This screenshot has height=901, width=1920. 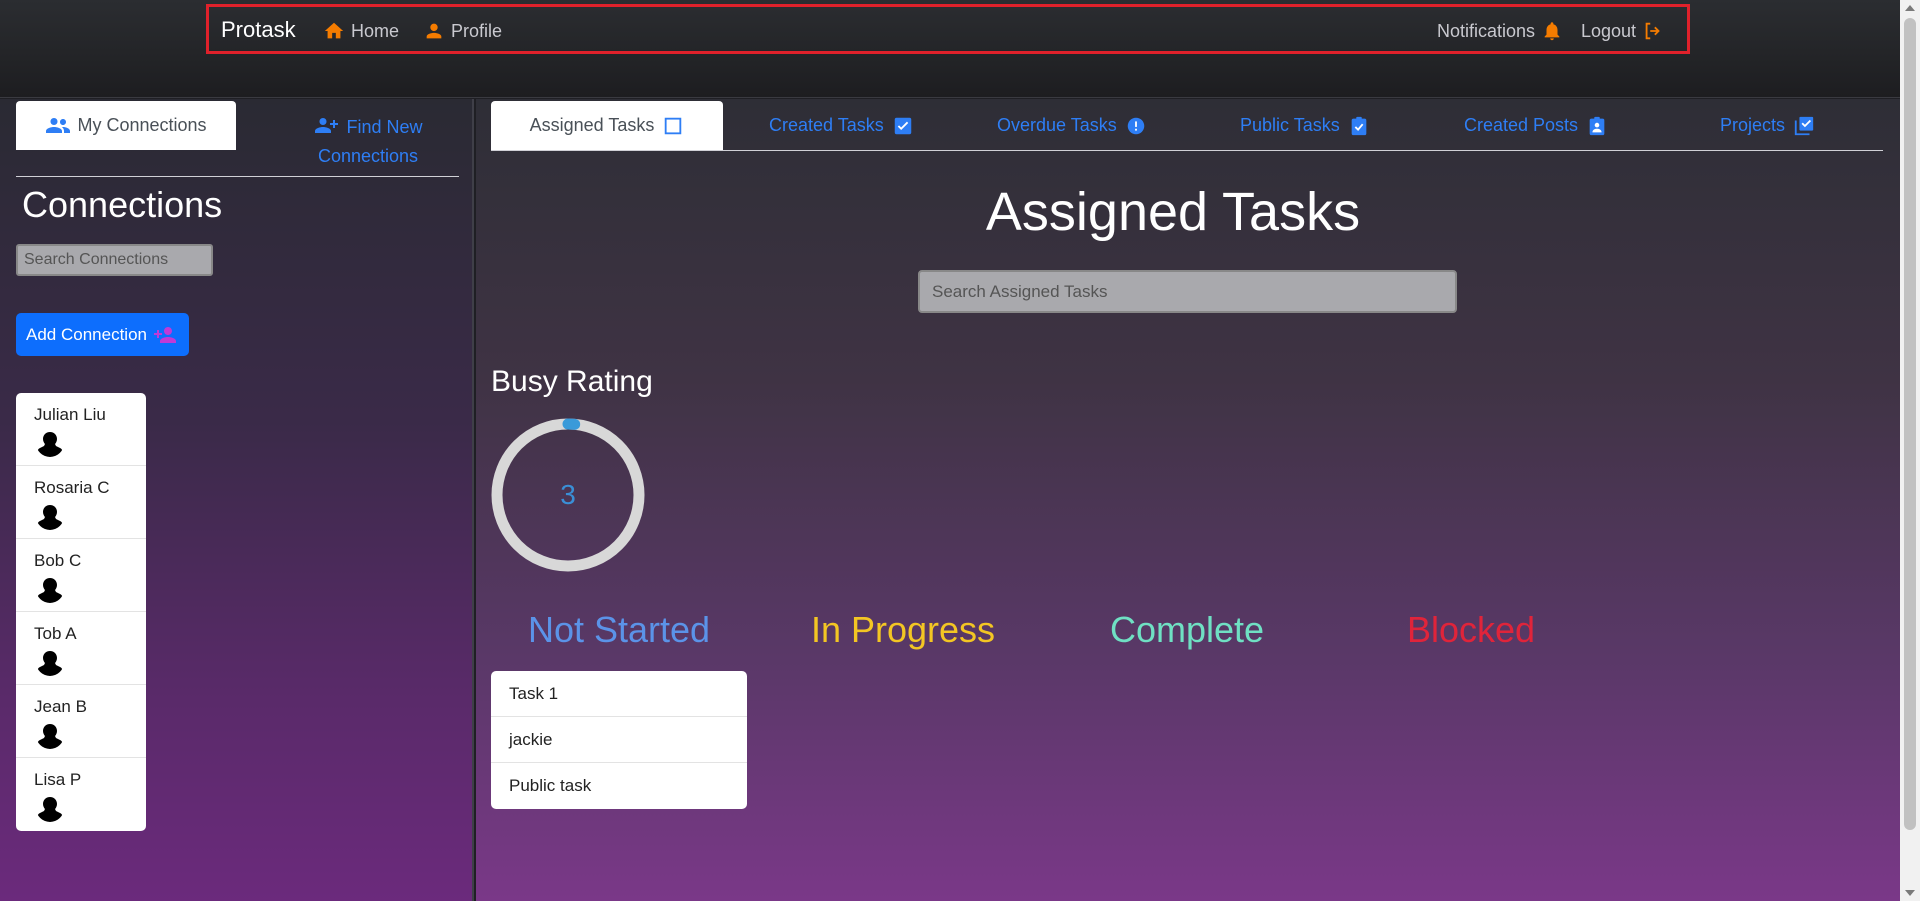 I want to click on add-connection-button: Add Connection, so click(x=102, y=334).